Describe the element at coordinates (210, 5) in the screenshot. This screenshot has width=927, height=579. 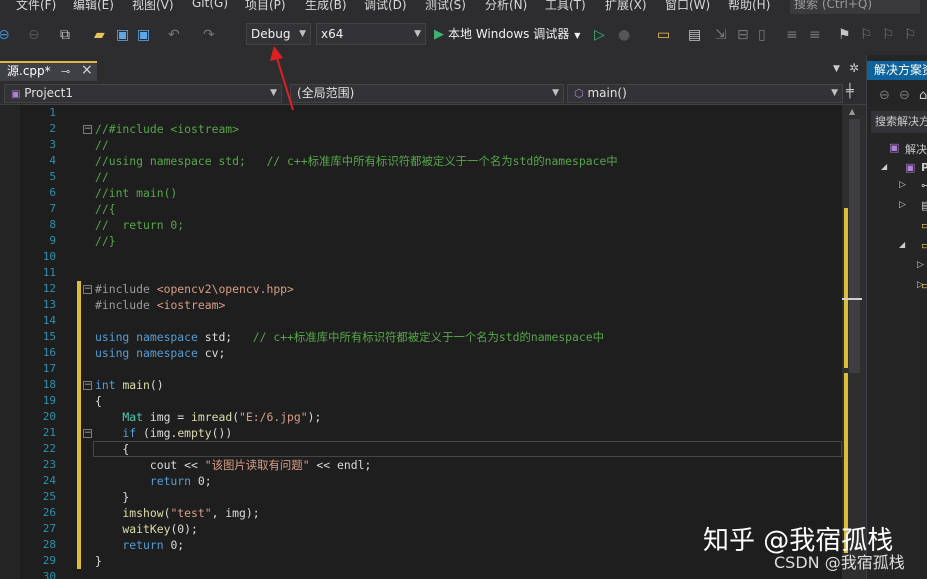
I see `menu-git: Git(G)` at that location.